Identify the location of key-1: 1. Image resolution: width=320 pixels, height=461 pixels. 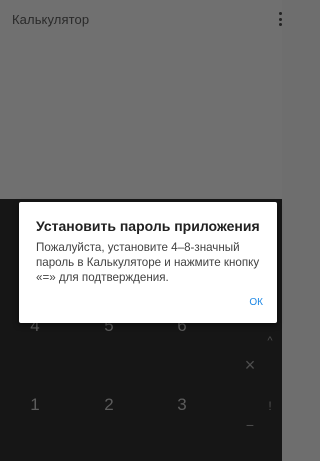
(35, 405).